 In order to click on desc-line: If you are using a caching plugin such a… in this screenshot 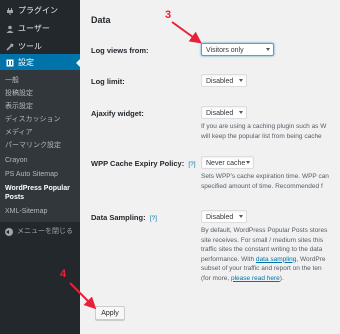, I will do `click(264, 126)`.